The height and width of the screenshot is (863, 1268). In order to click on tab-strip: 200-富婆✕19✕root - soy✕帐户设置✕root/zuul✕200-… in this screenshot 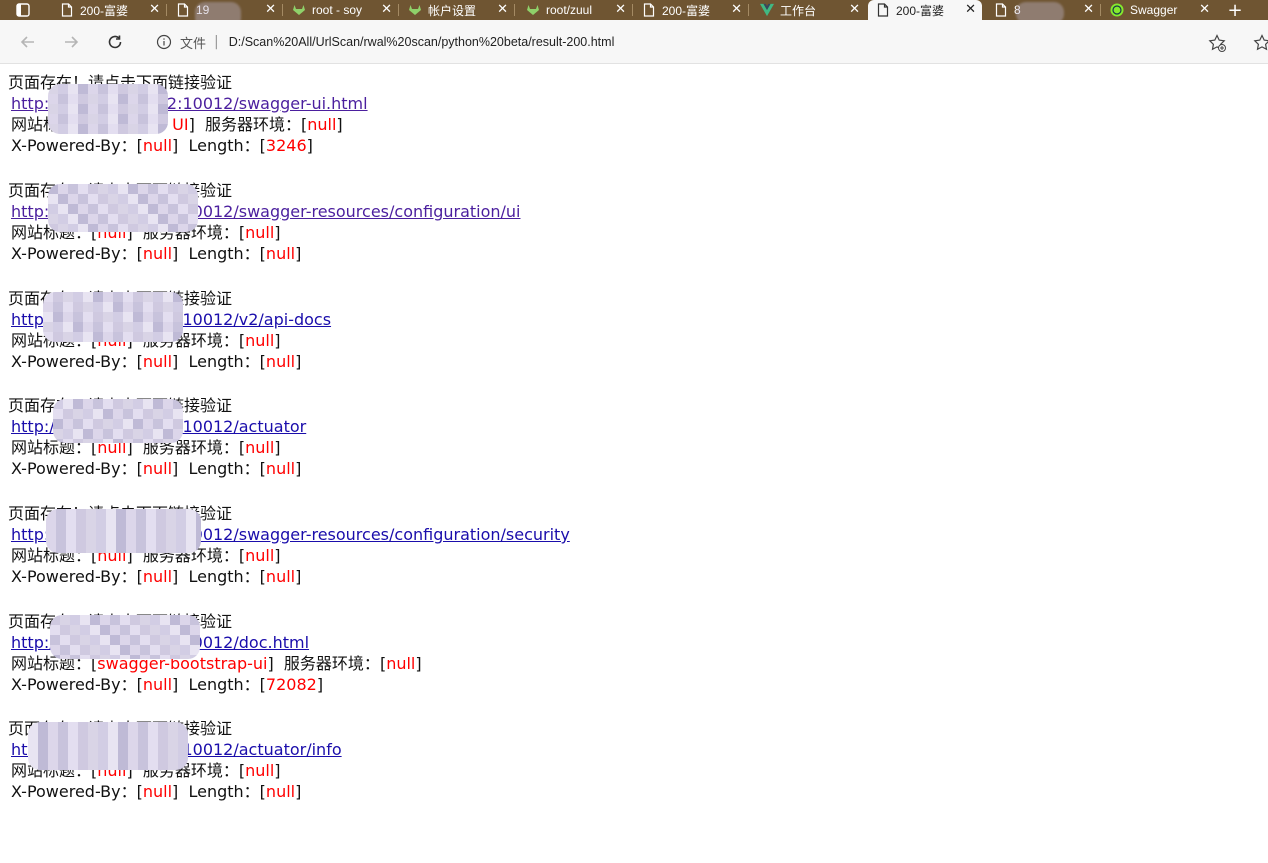, I will do `click(634, 14)`.